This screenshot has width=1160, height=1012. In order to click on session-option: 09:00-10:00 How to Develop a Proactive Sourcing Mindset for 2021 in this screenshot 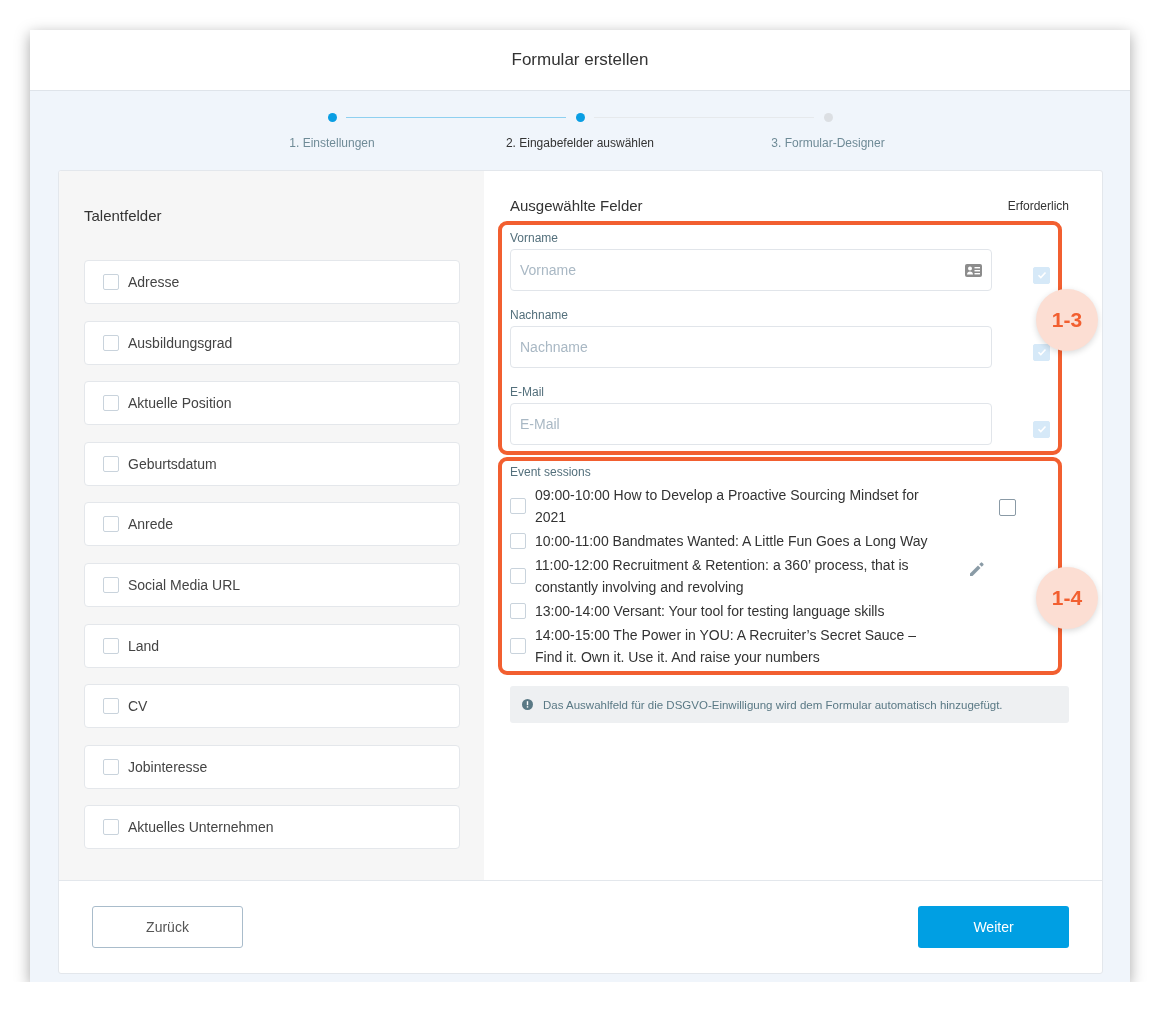, I will do `click(738, 506)`.